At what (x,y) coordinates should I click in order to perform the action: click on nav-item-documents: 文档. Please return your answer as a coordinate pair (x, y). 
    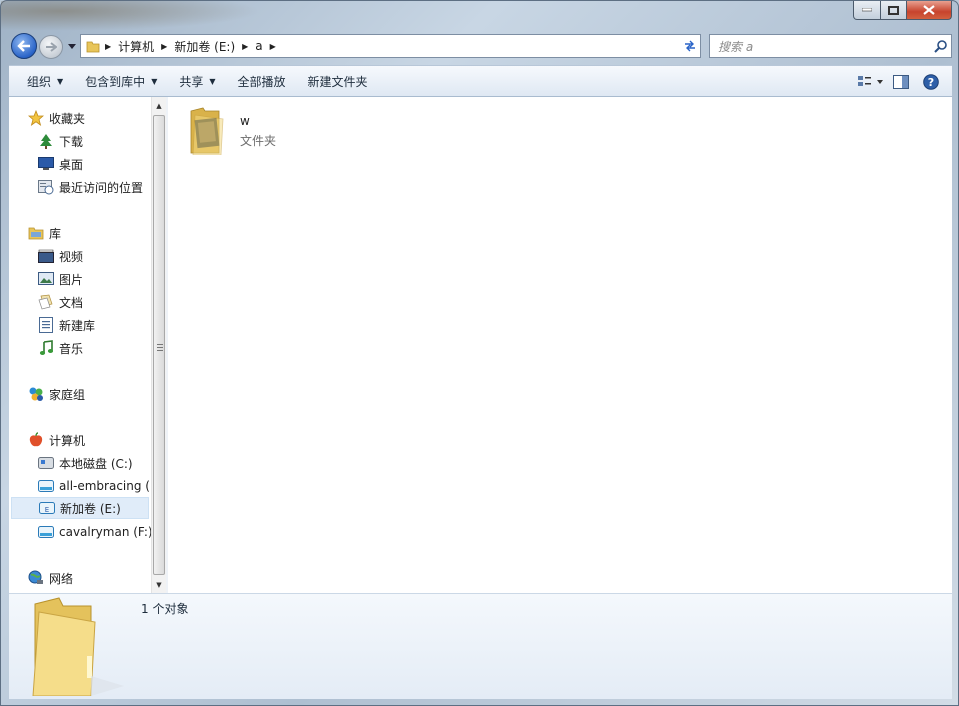
    Looking at the image, I should click on (60, 302).